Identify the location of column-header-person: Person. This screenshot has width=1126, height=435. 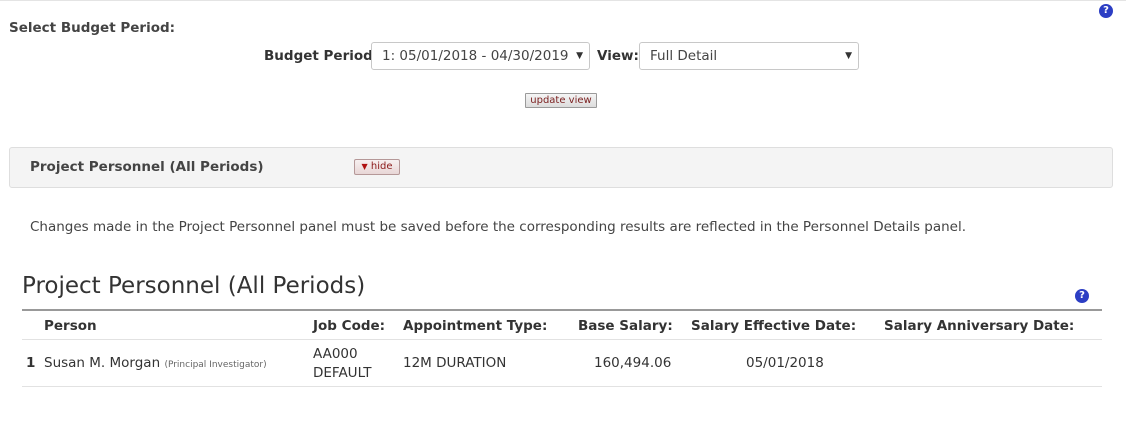
(70, 326).